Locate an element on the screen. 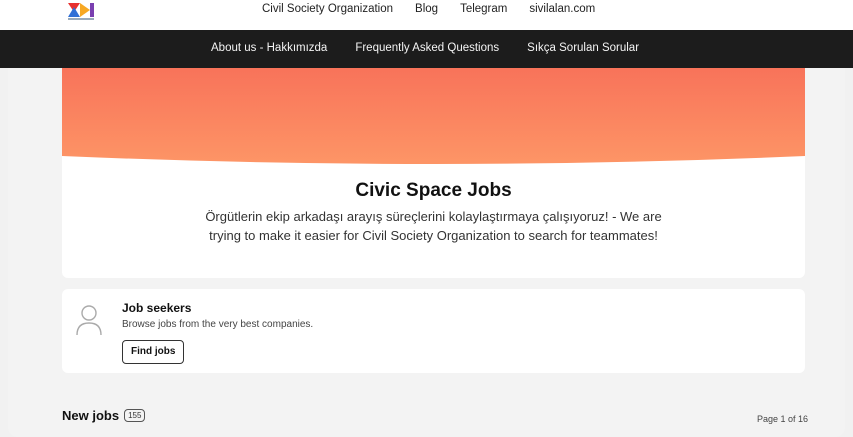 The image size is (853, 437). top-link-blog: Blog is located at coordinates (426, 10).